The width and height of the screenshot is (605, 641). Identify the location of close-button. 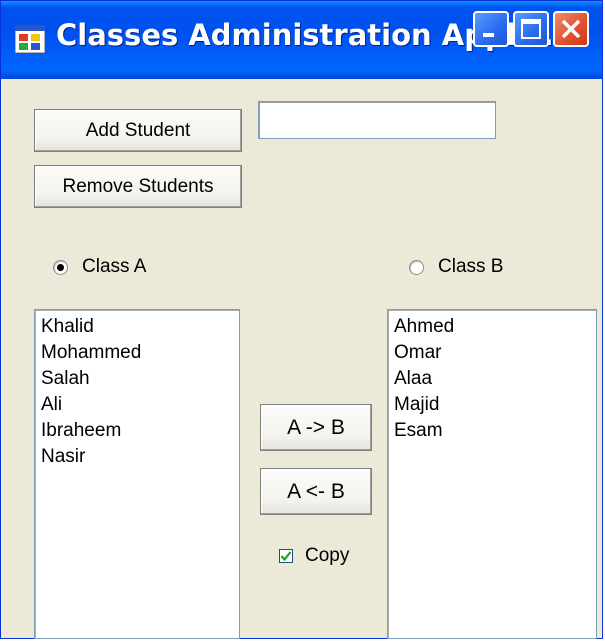
(571, 29).